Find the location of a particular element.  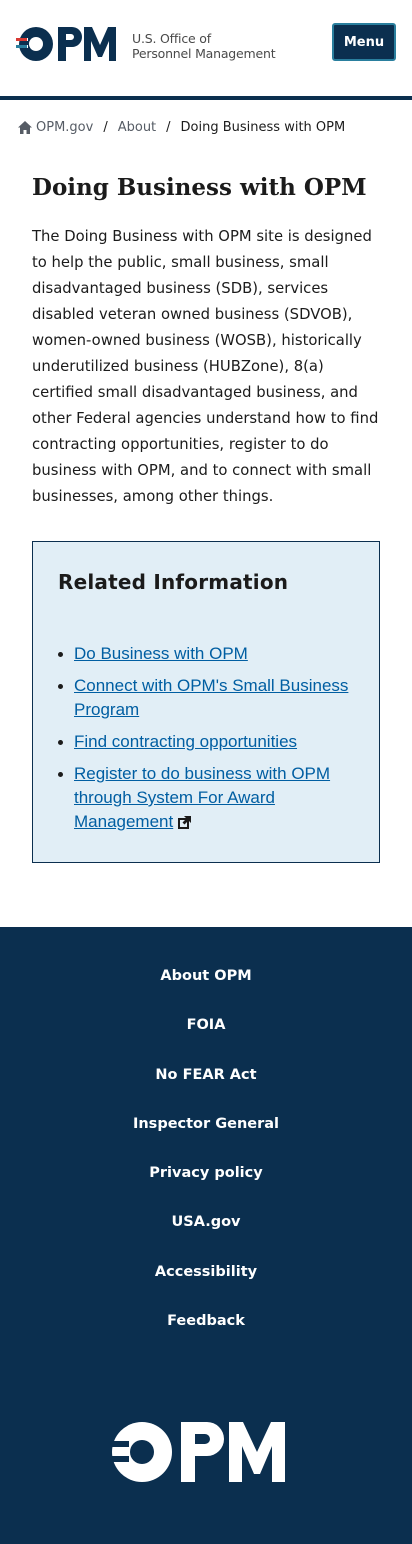

footer-link-feedback: Feedback is located at coordinates (206, 1321).